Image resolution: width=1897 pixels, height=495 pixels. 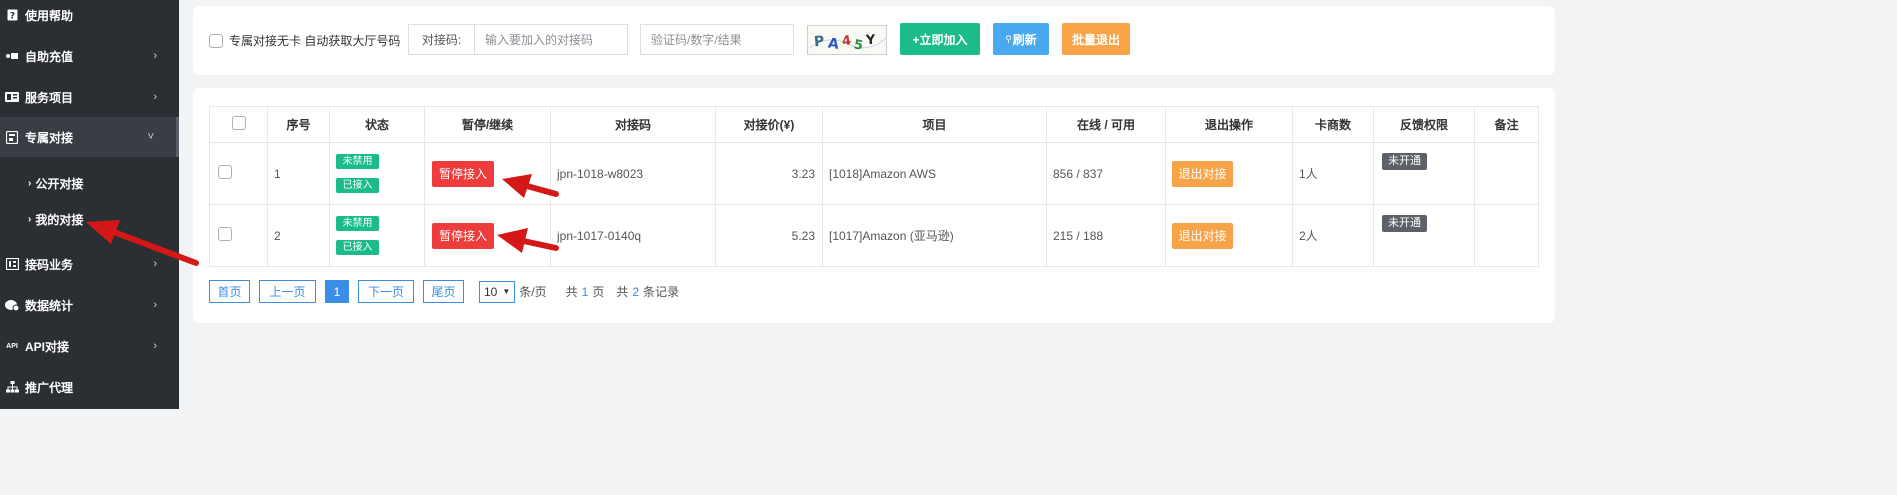 I want to click on sidebar-item-services: 服务项目 ›, so click(x=89, y=97).